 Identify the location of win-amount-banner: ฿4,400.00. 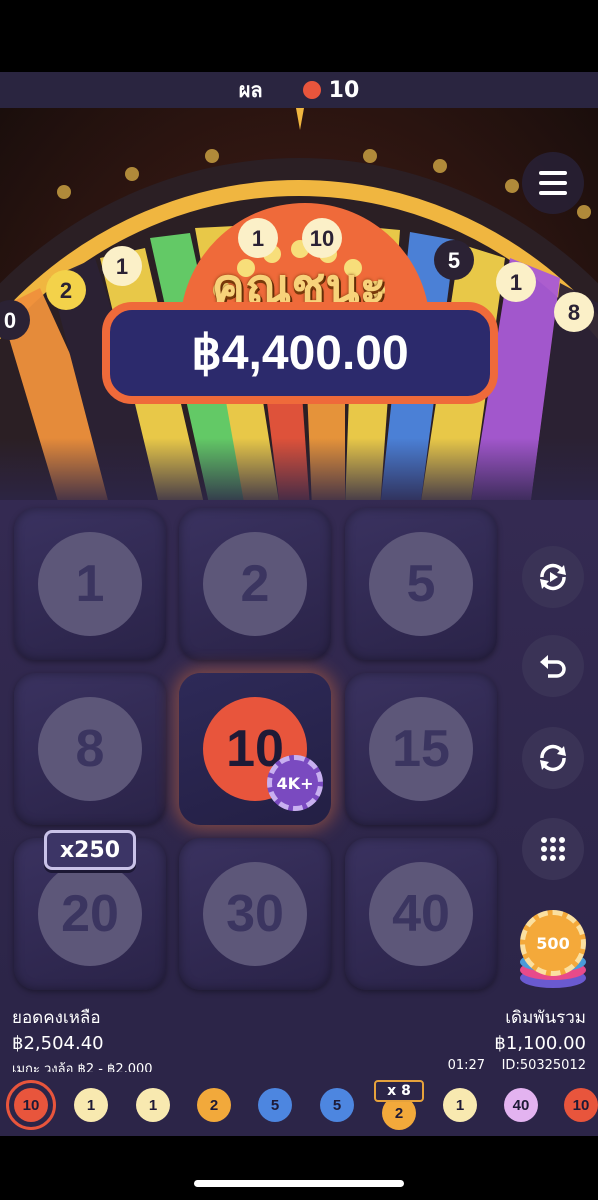
(300, 353).